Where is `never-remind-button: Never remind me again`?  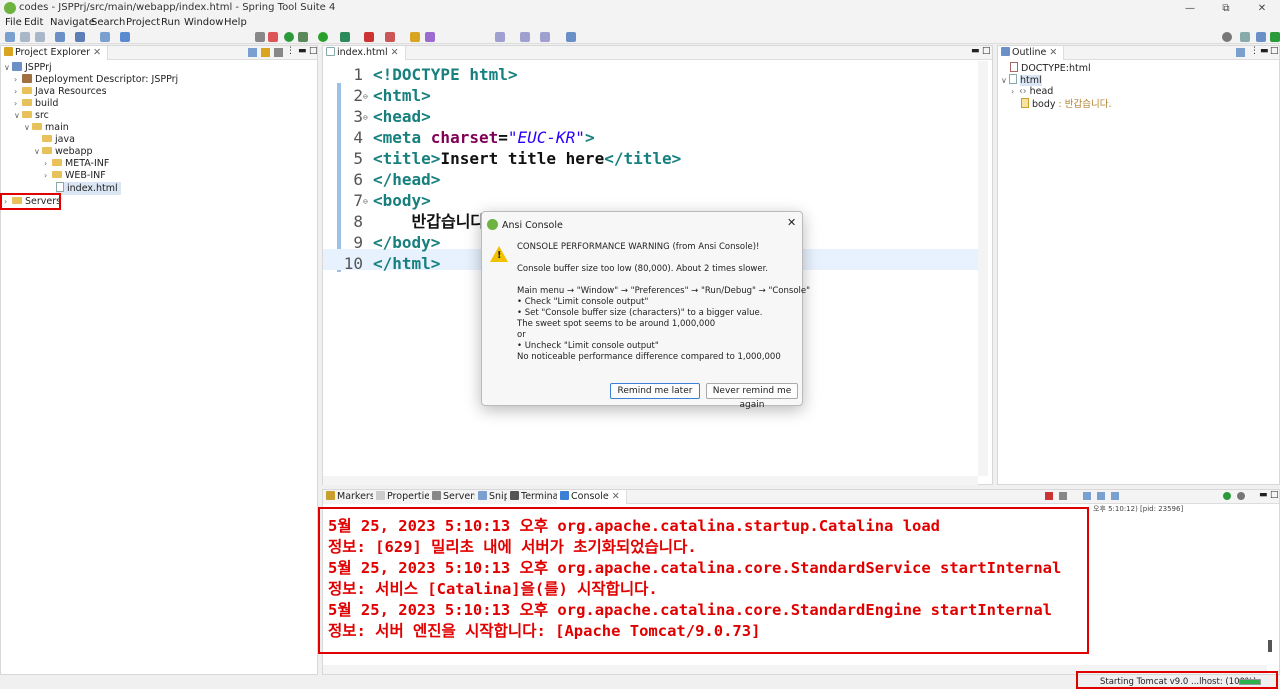 never-remind-button: Never remind me again is located at coordinates (752, 396).